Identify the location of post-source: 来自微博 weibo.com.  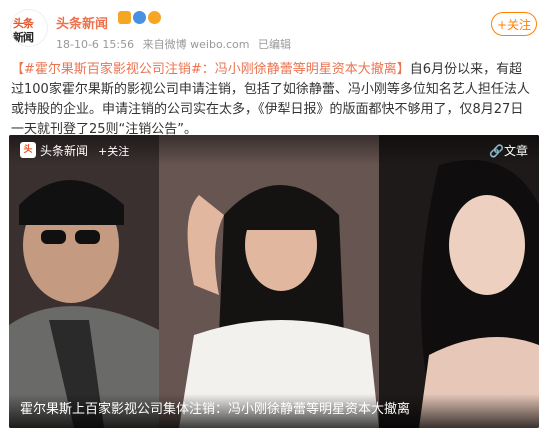
(196, 44).